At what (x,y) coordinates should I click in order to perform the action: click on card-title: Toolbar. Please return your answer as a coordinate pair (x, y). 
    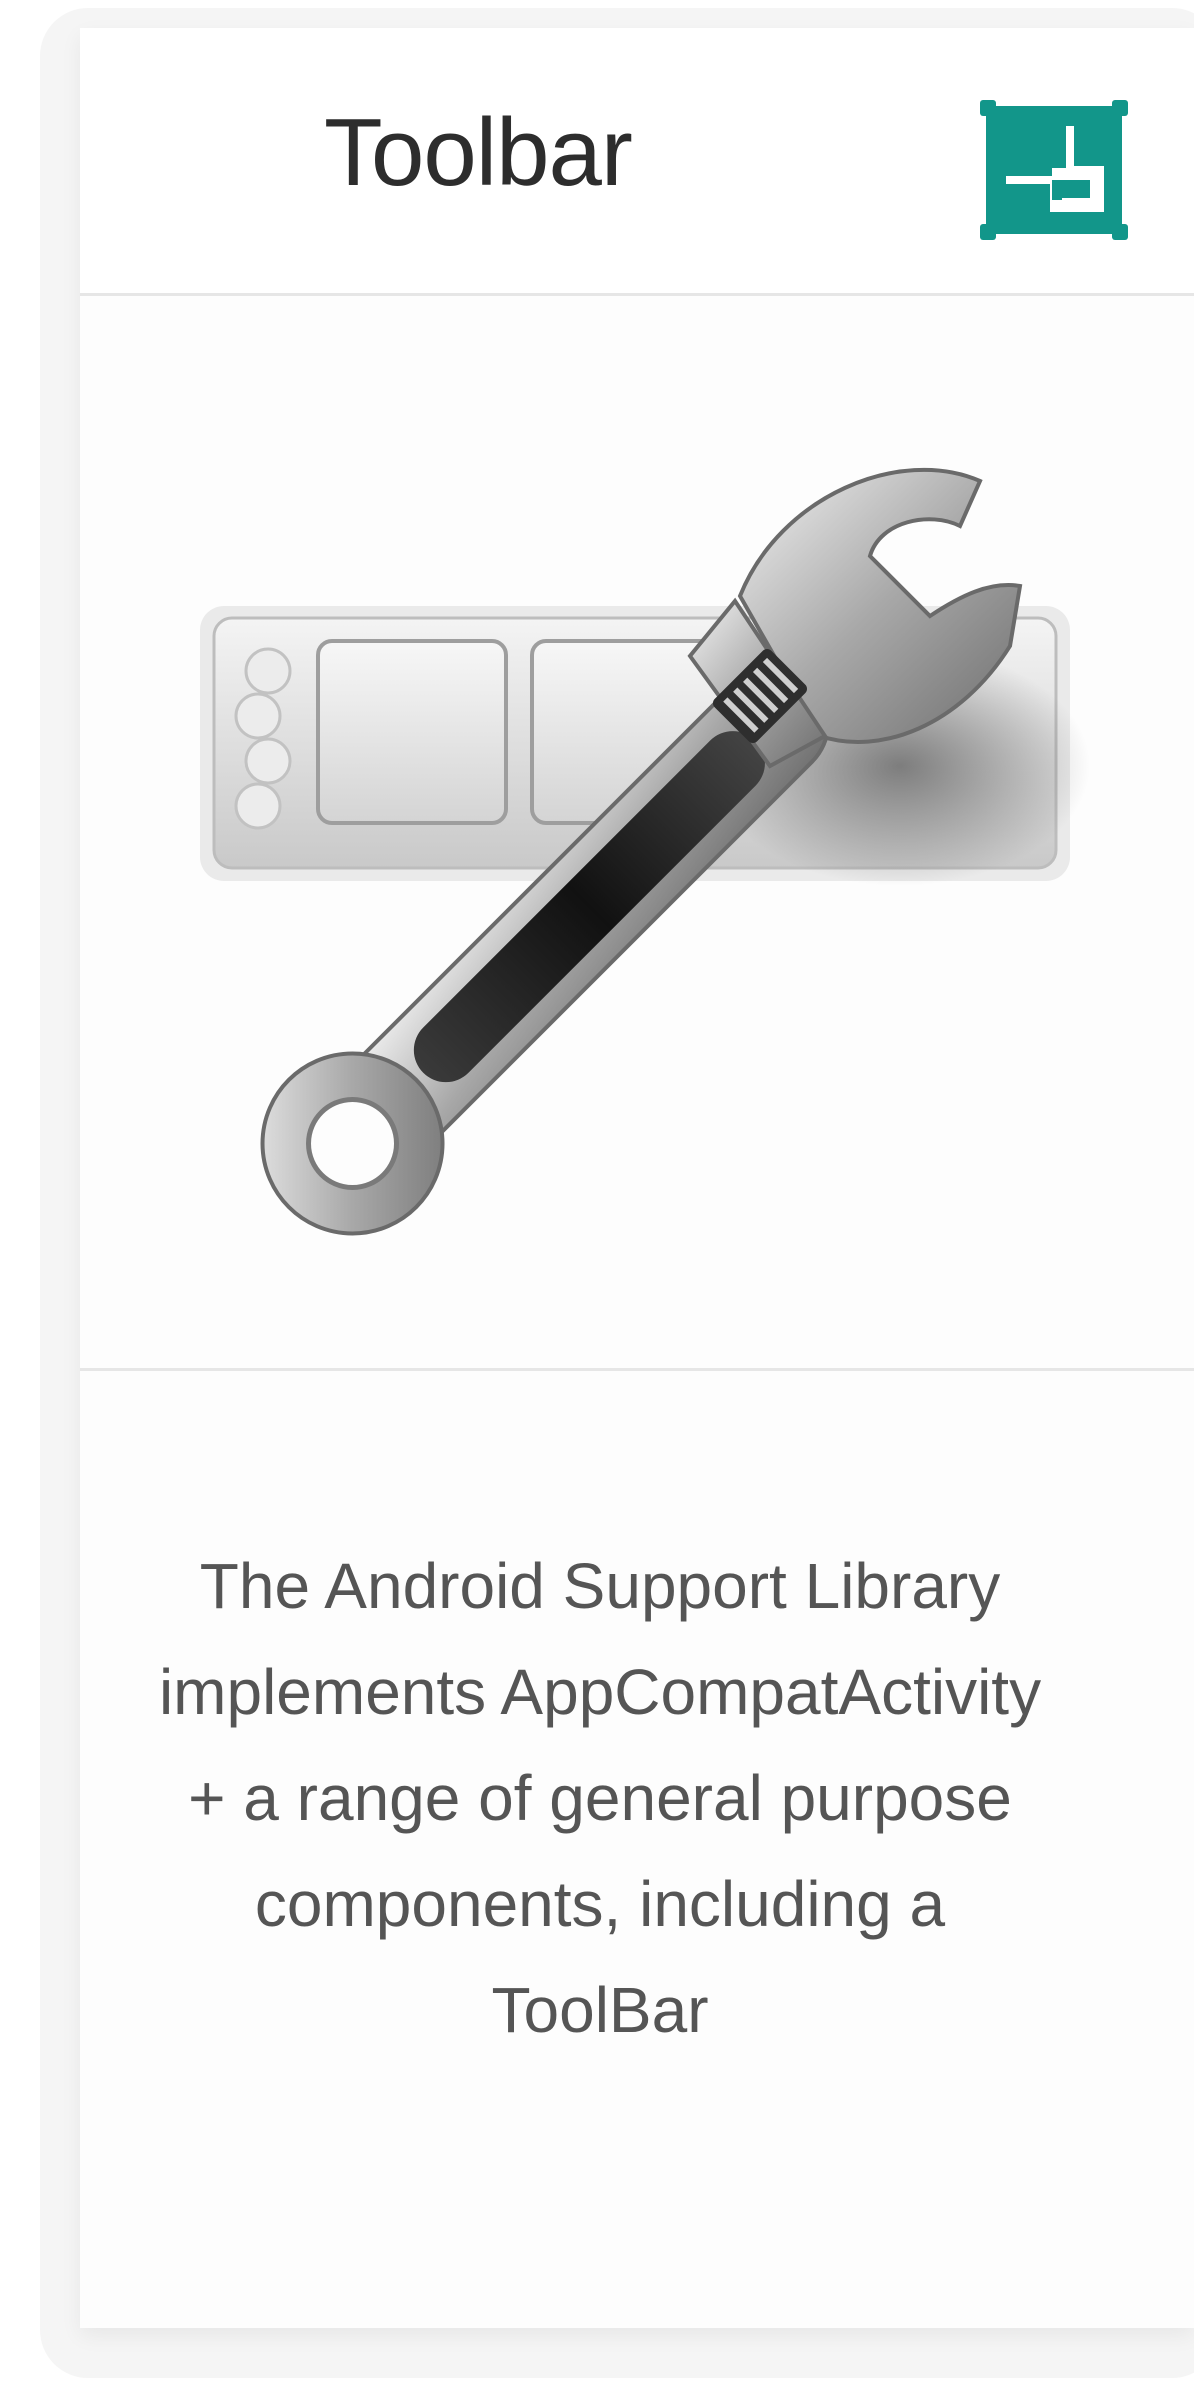
    Looking at the image, I should click on (478, 152).